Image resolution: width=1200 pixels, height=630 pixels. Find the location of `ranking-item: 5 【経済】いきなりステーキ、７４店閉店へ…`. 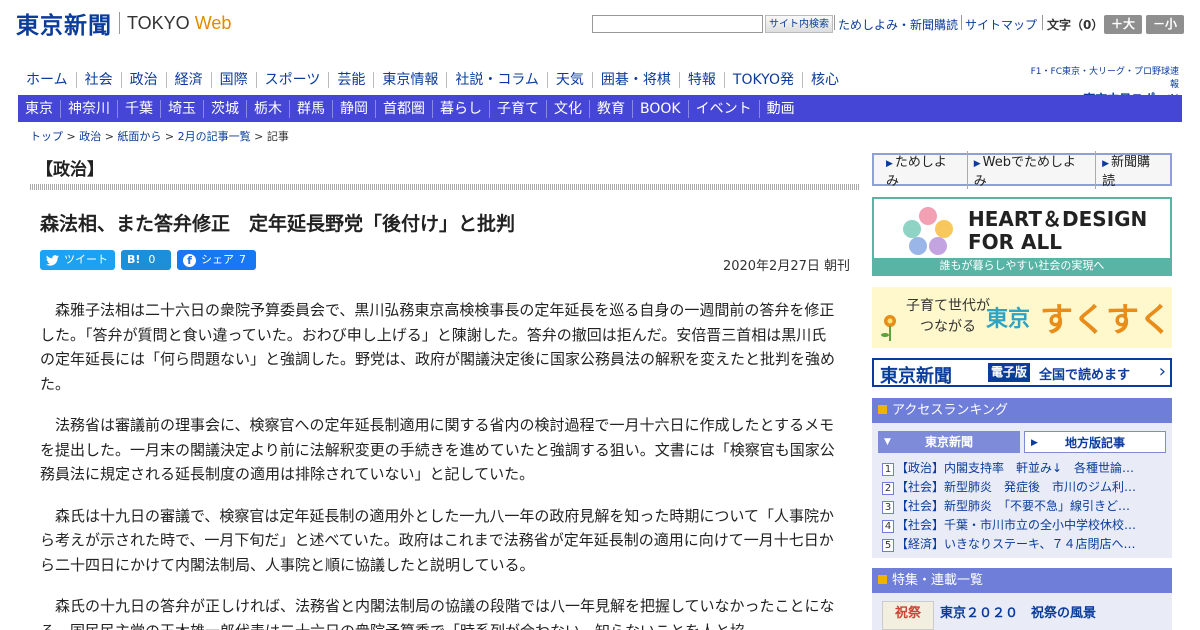

ranking-item: 5 【経済】いきなりステーキ、７４店閉店へ… is located at coordinates (1022, 544).